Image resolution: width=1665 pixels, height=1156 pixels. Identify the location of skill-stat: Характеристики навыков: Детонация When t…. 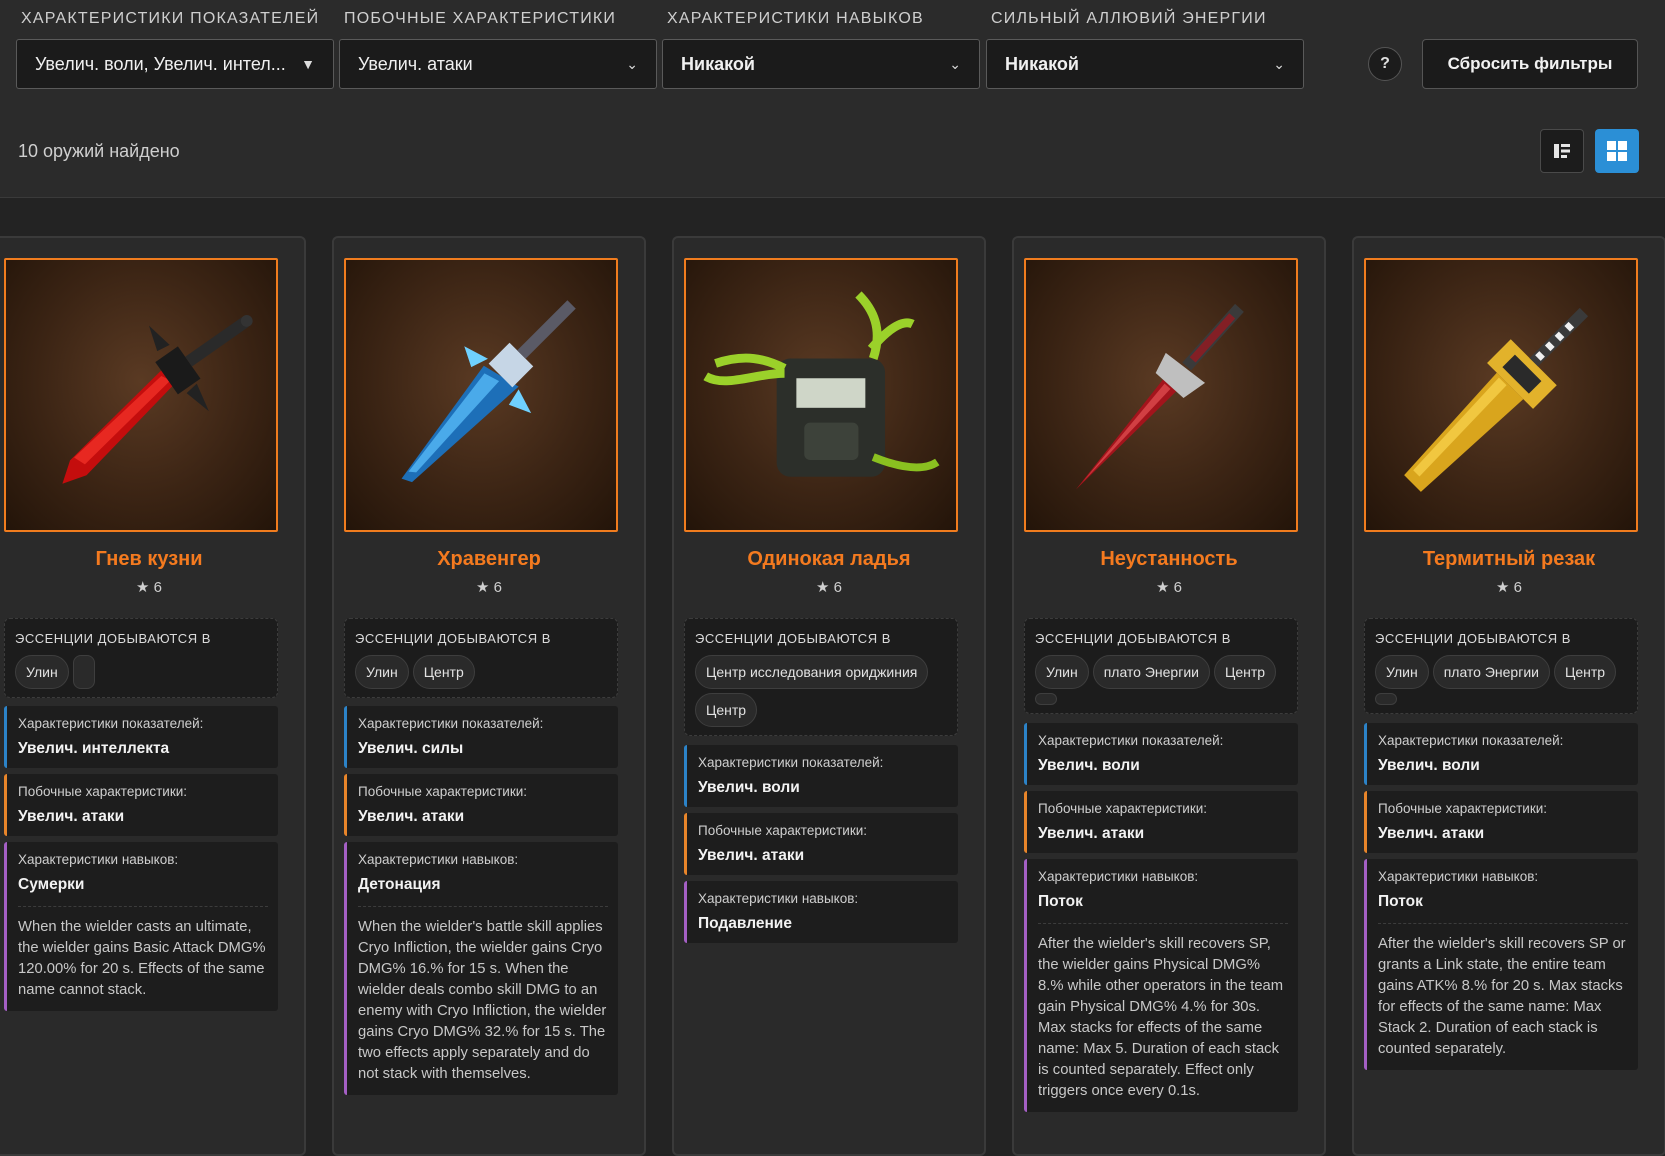
(481, 968).